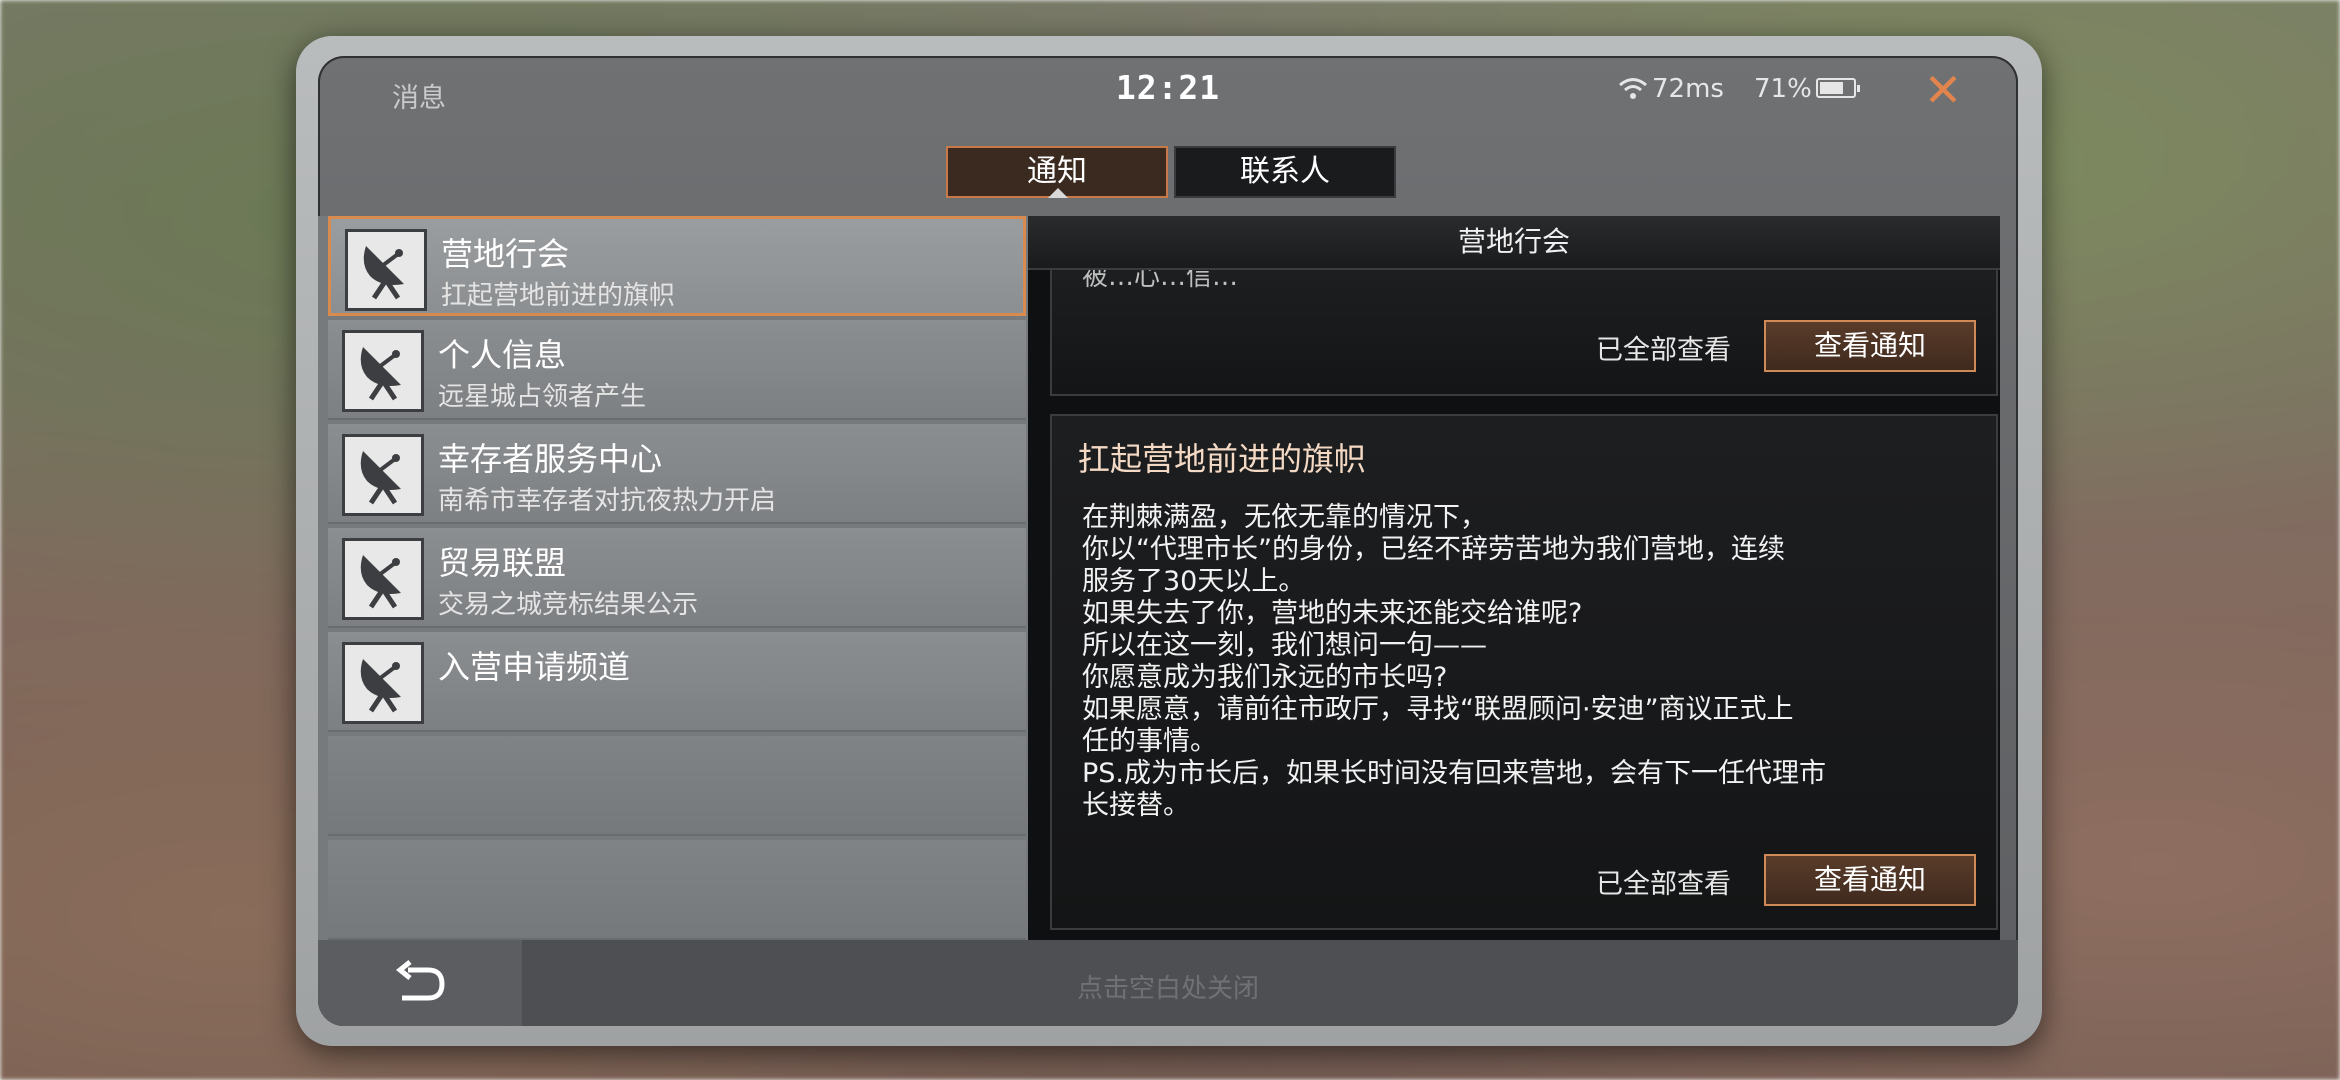 The width and height of the screenshot is (2340, 1080). What do you see at coordinates (1943, 91) in the screenshot?
I see `close-icon: ✕` at bounding box center [1943, 91].